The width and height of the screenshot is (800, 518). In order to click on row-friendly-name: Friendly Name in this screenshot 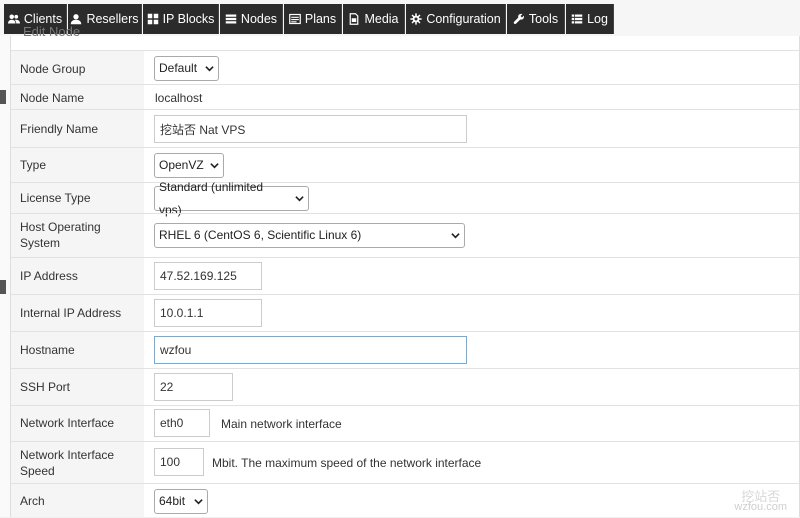, I will do `click(405, 128)`.